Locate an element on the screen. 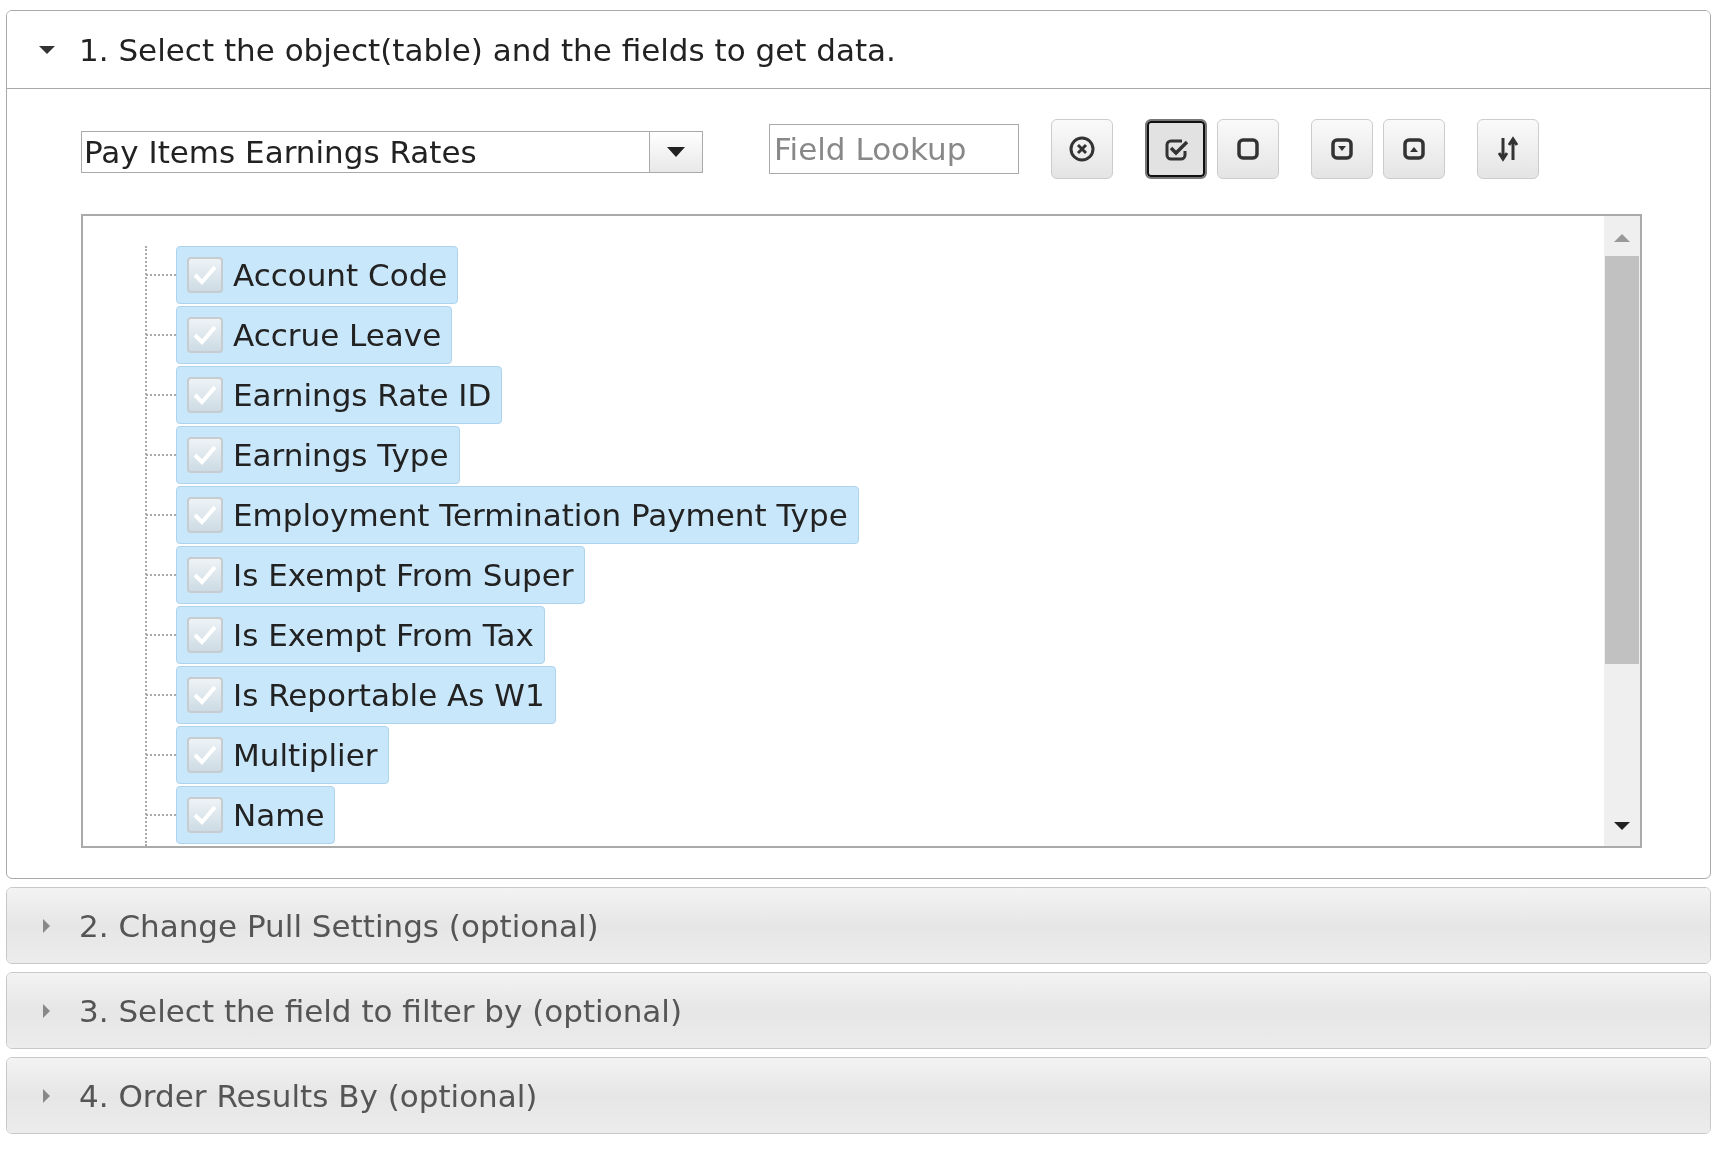  tree-item: Accrue Leave is located at coordinates (314, 335).